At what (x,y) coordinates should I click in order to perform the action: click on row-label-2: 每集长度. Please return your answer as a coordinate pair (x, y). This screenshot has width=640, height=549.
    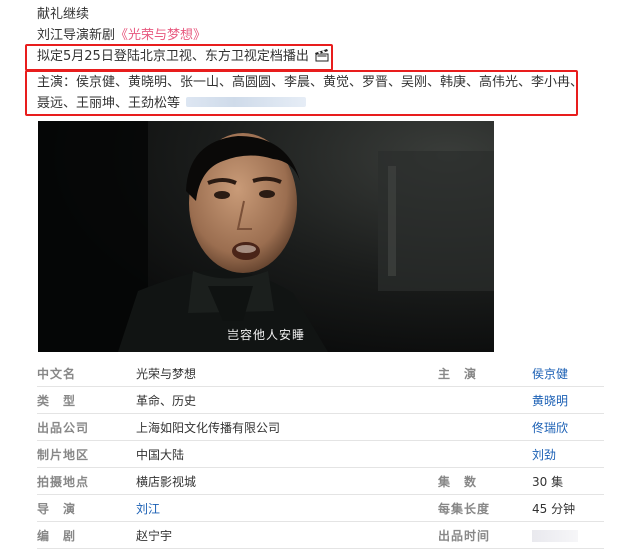
    Looking at the image, I should click on (485, 508).